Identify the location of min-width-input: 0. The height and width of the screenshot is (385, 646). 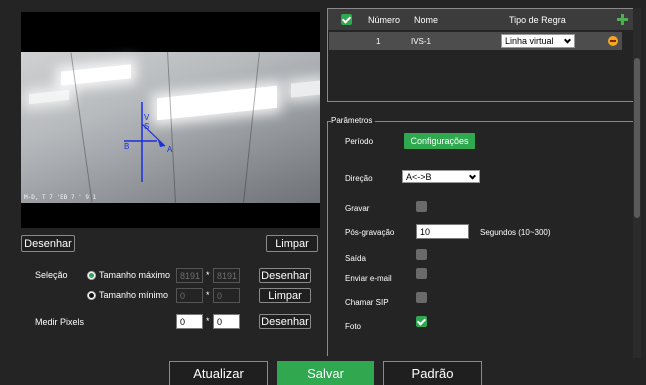
(189, 295).